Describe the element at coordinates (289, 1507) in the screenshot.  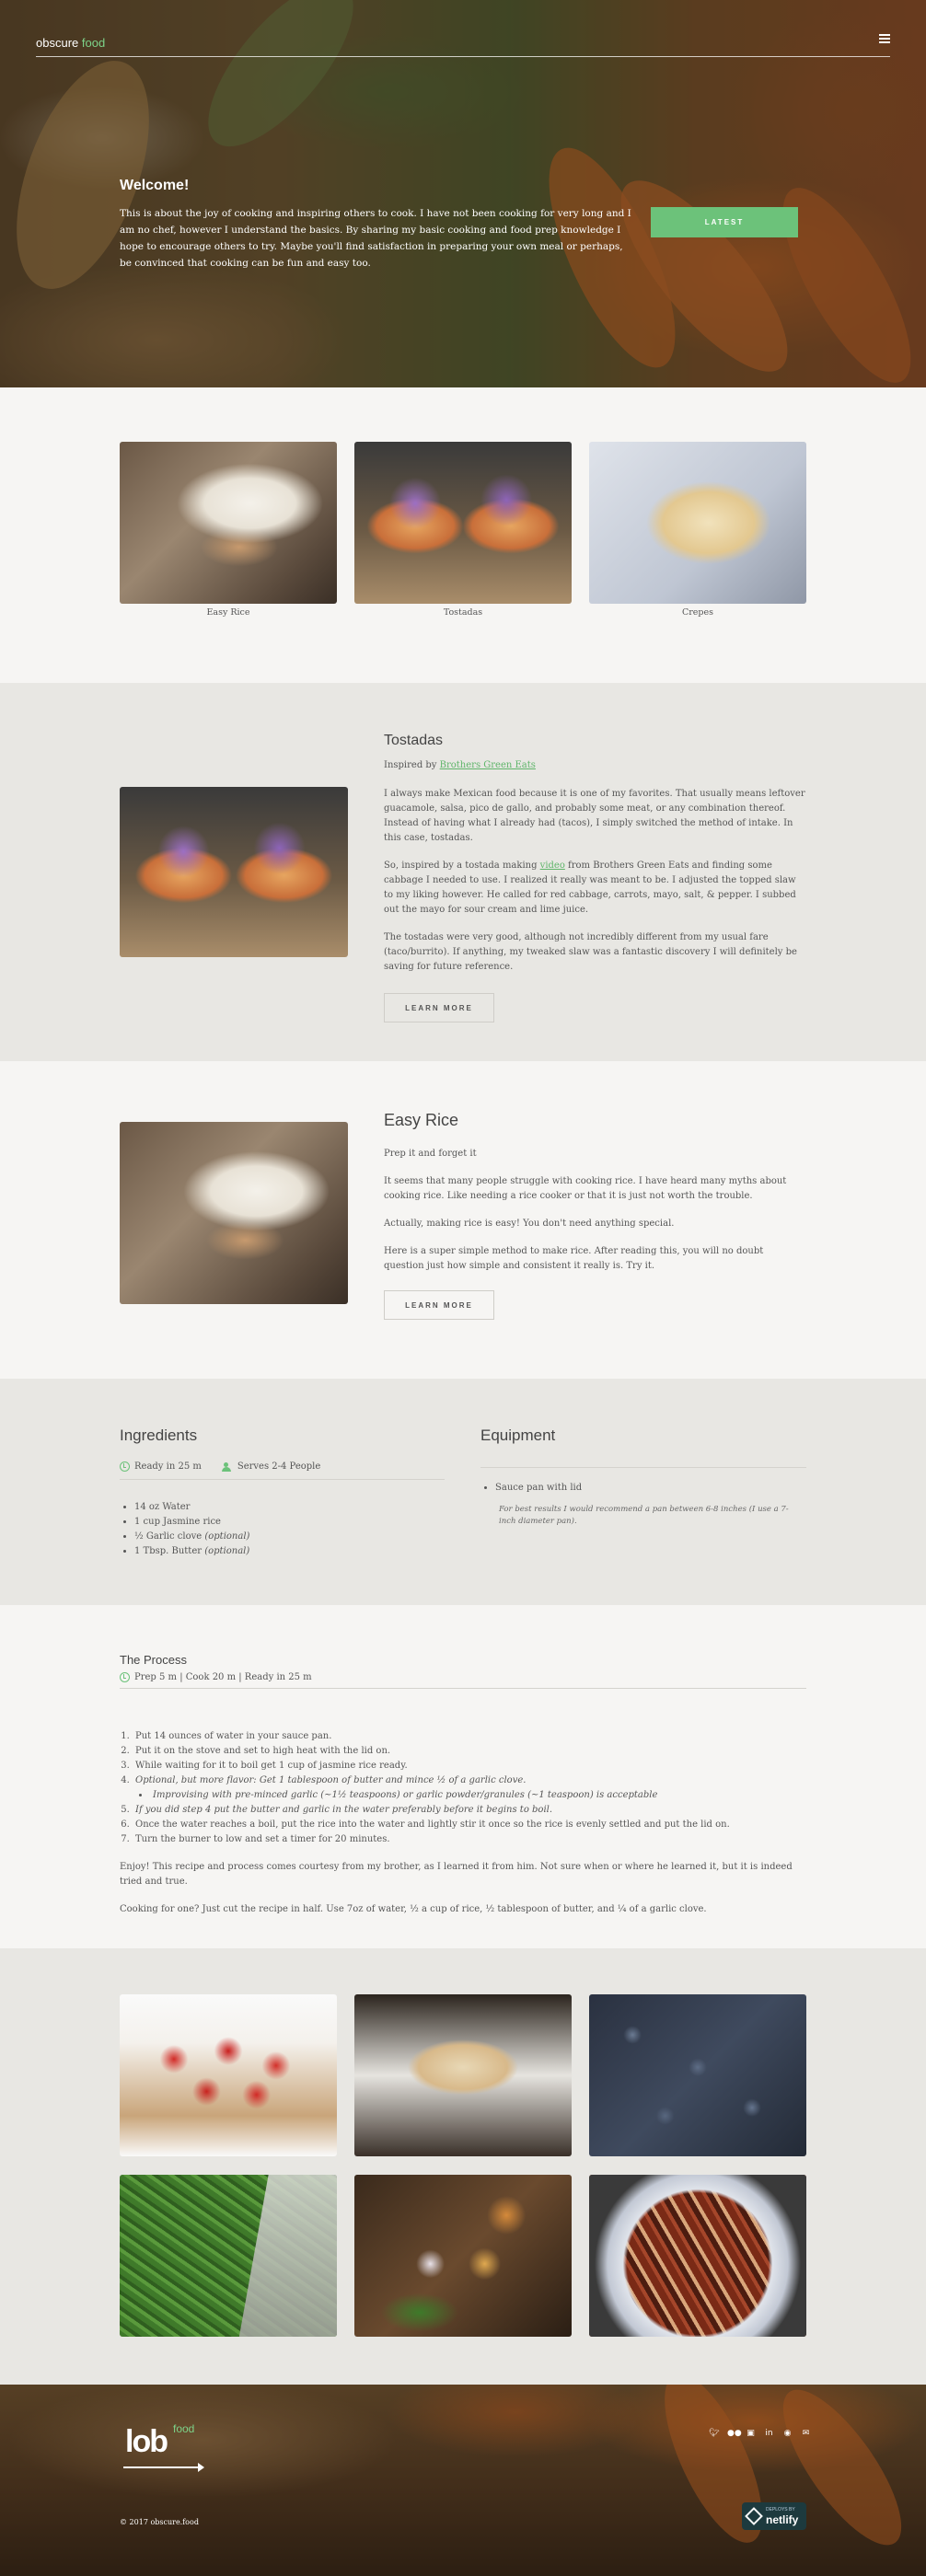
I see `list-item: 14 oz Water` at that location.